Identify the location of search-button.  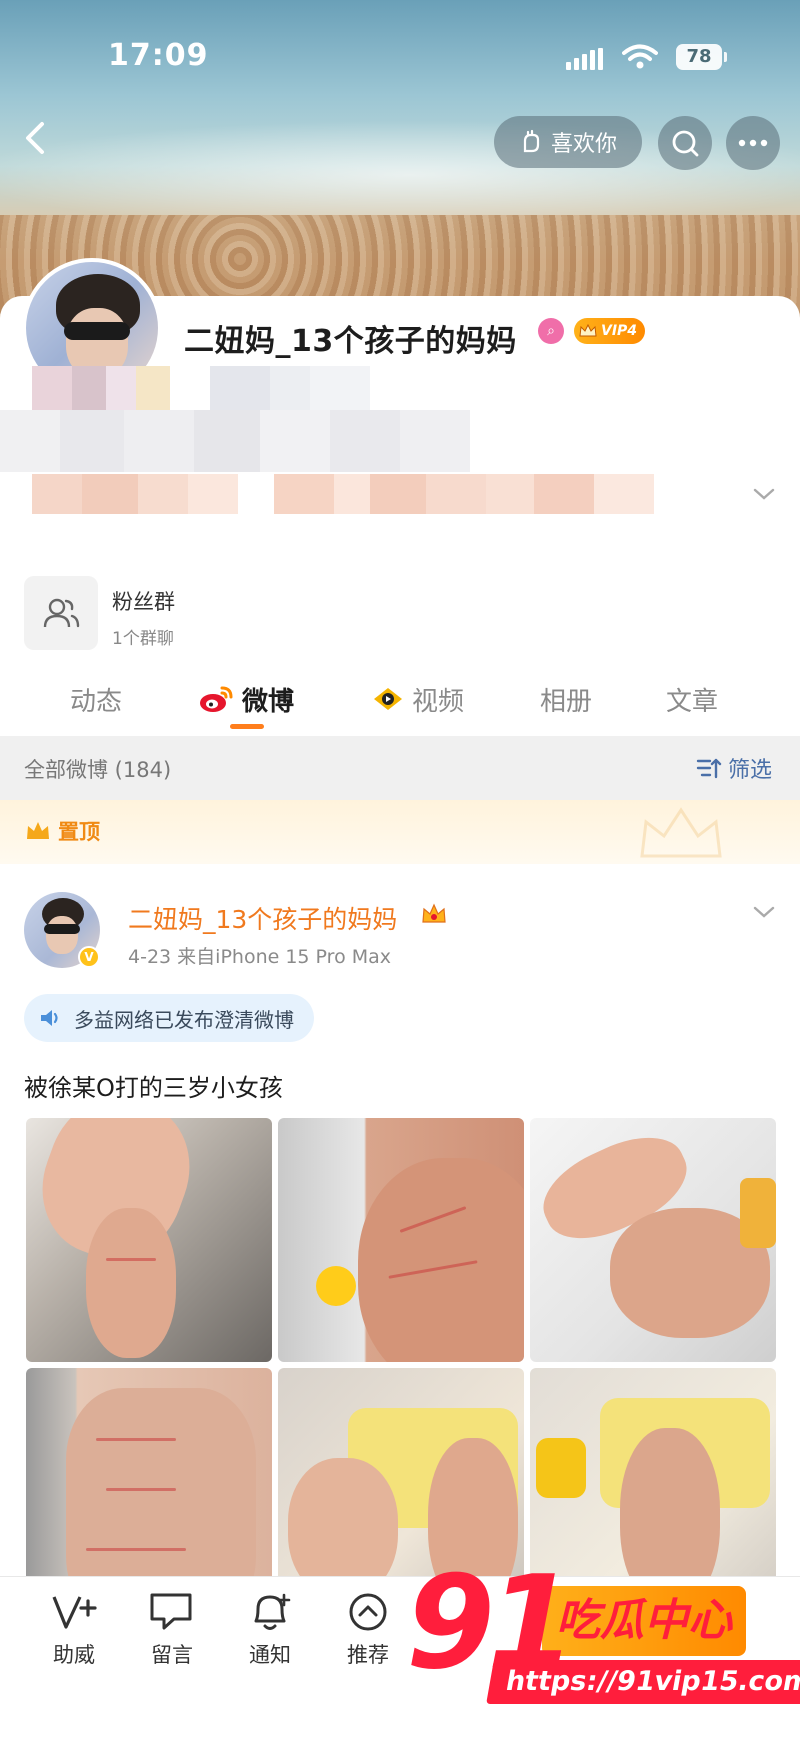
(685, 143).